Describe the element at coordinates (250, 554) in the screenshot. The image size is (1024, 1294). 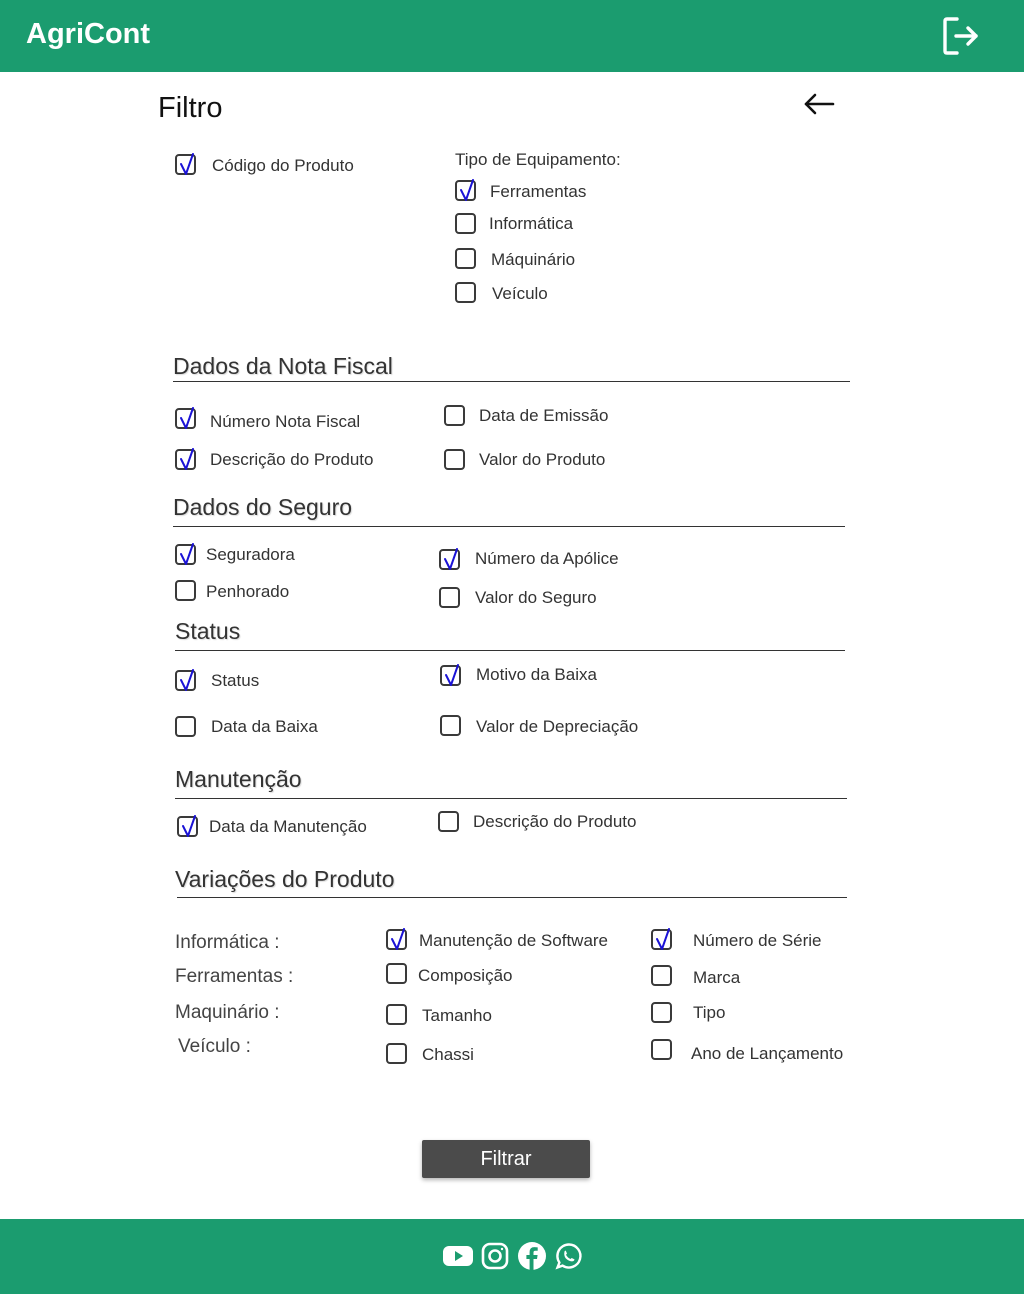
I see `label-seguradora: Seguradora` at that location.